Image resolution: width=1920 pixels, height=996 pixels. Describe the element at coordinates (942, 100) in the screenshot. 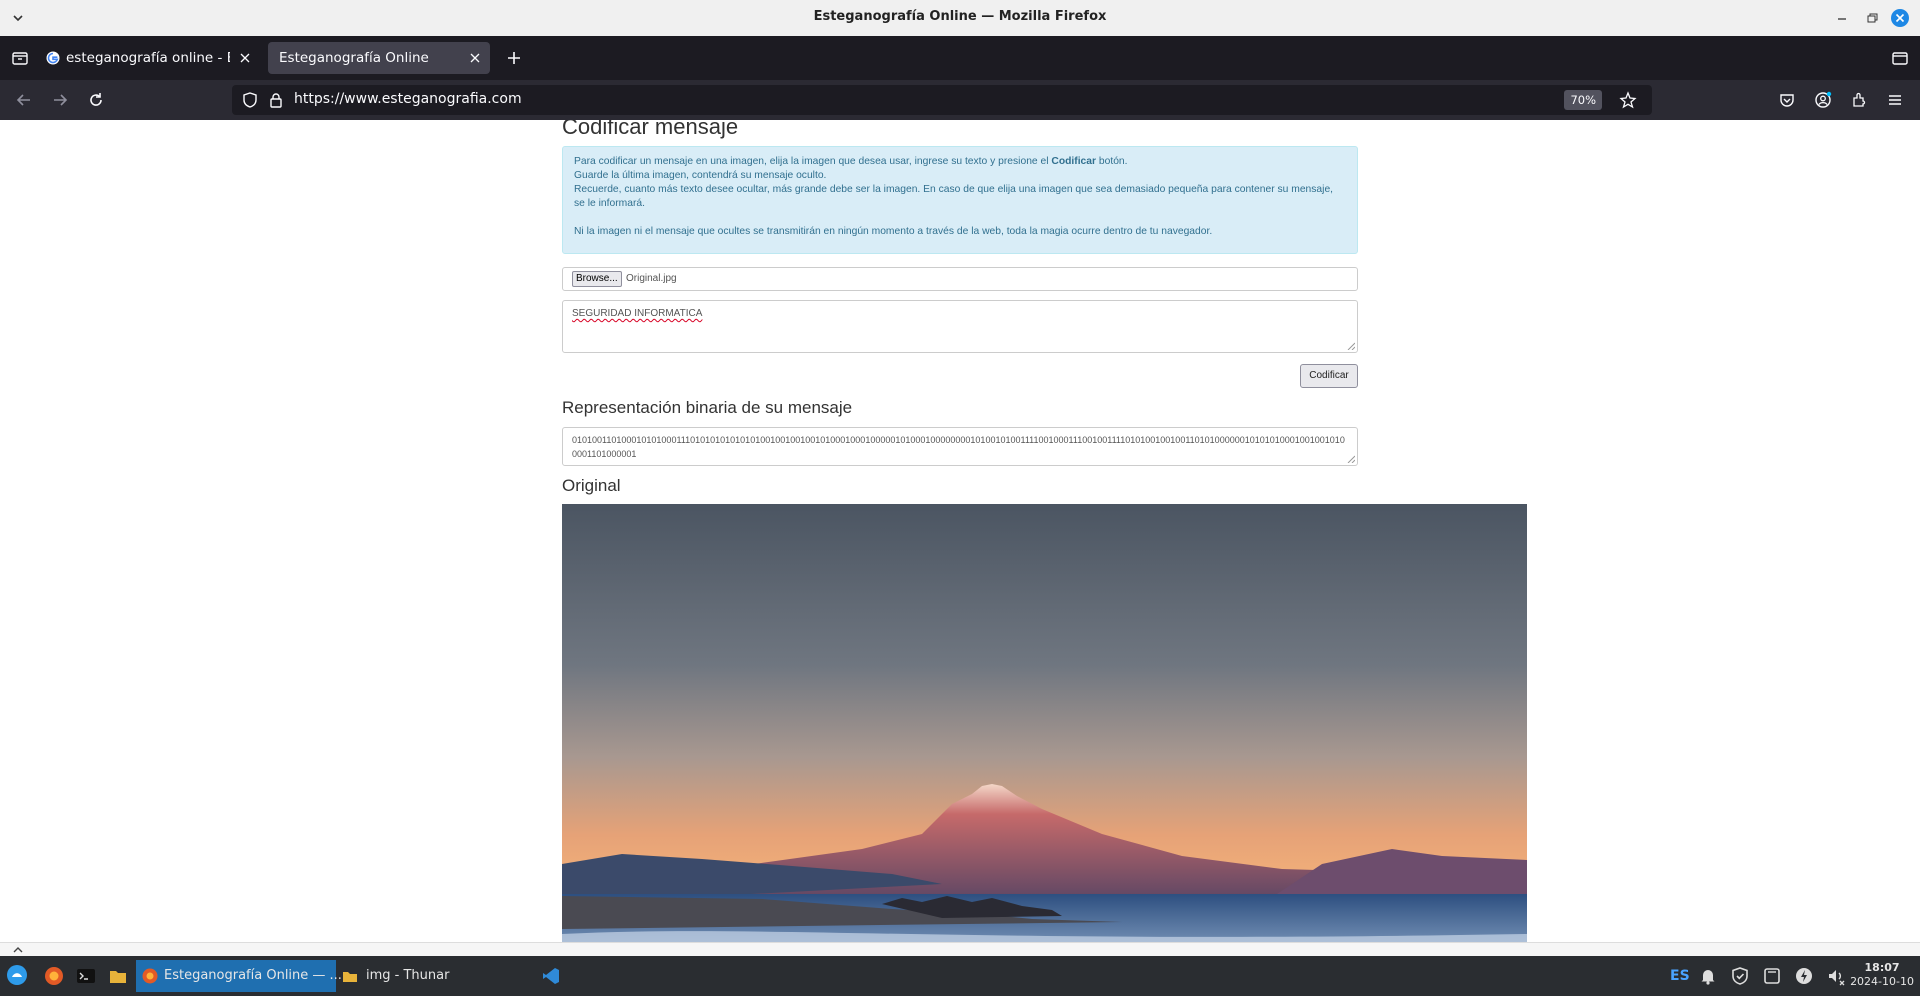

I see `address-bar: https://www.esteganografia.com 70%` at that location.